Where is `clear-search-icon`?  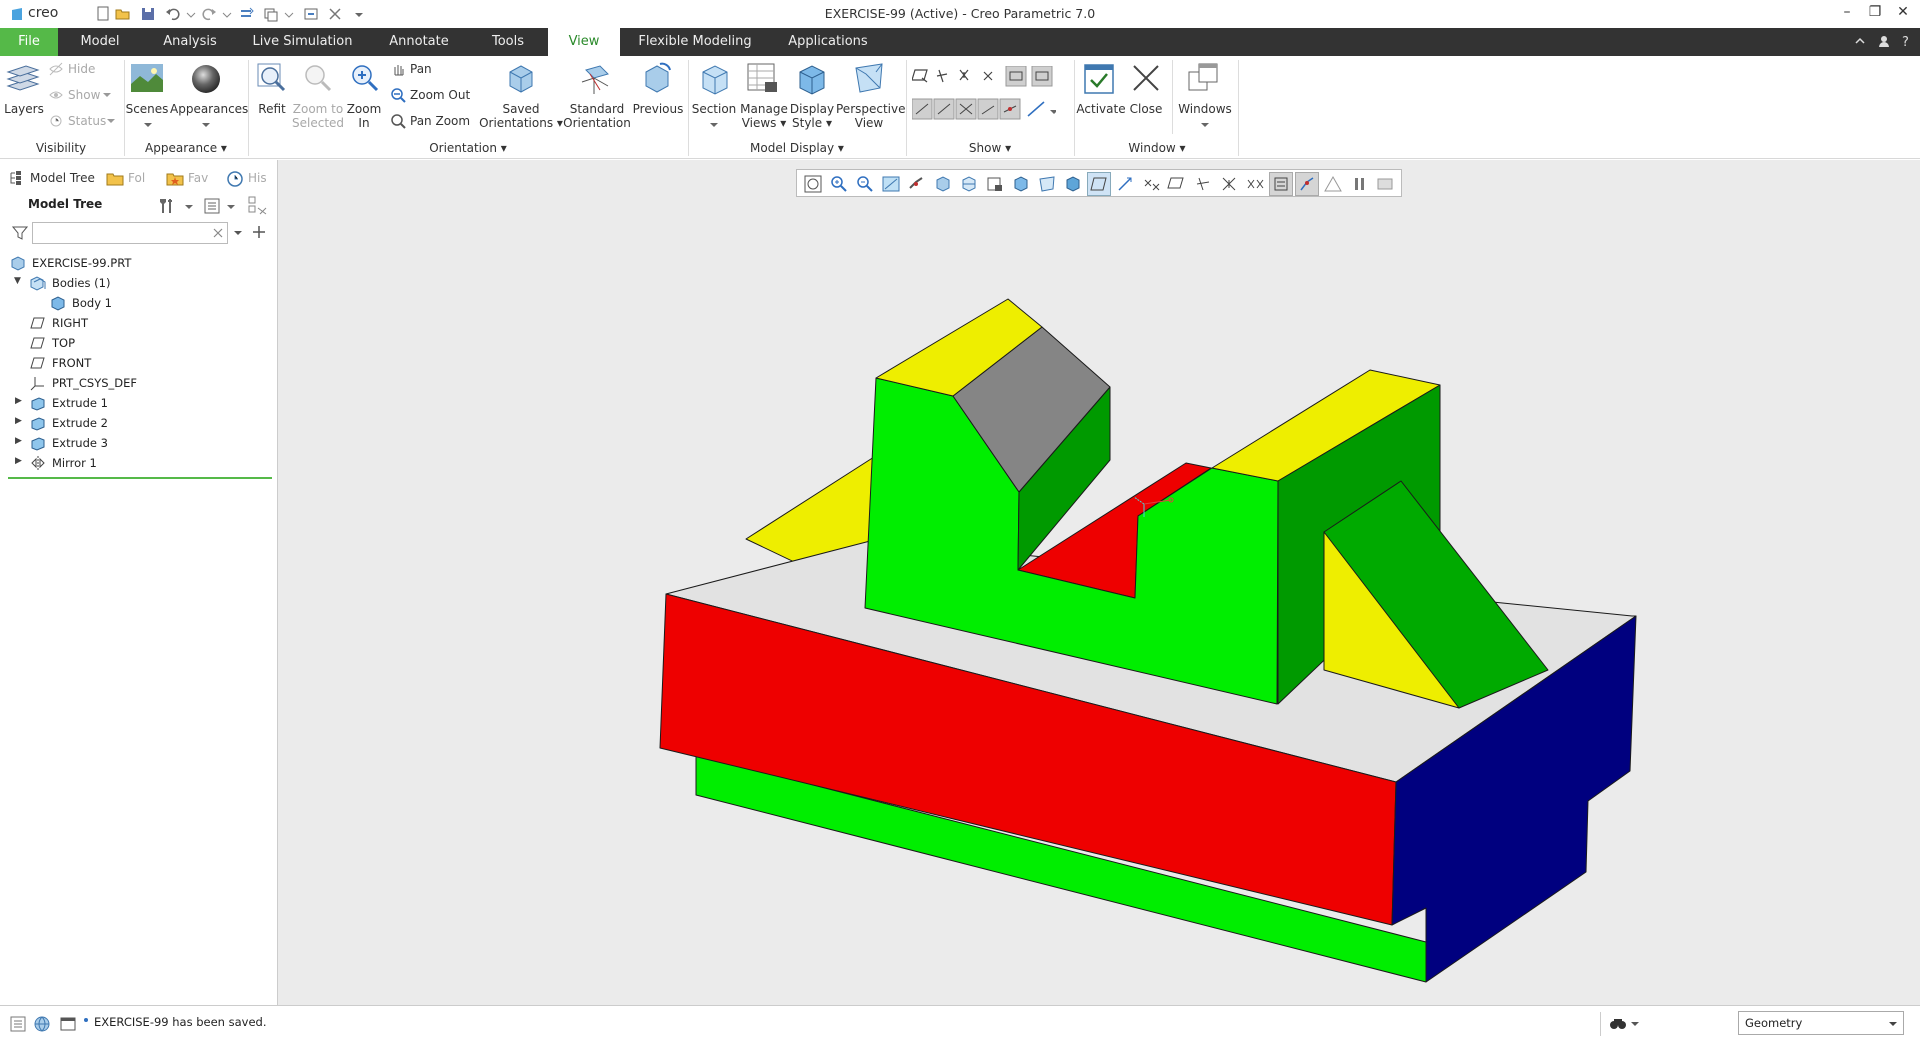 clear-search-icon is located at coordinates (218, 233).